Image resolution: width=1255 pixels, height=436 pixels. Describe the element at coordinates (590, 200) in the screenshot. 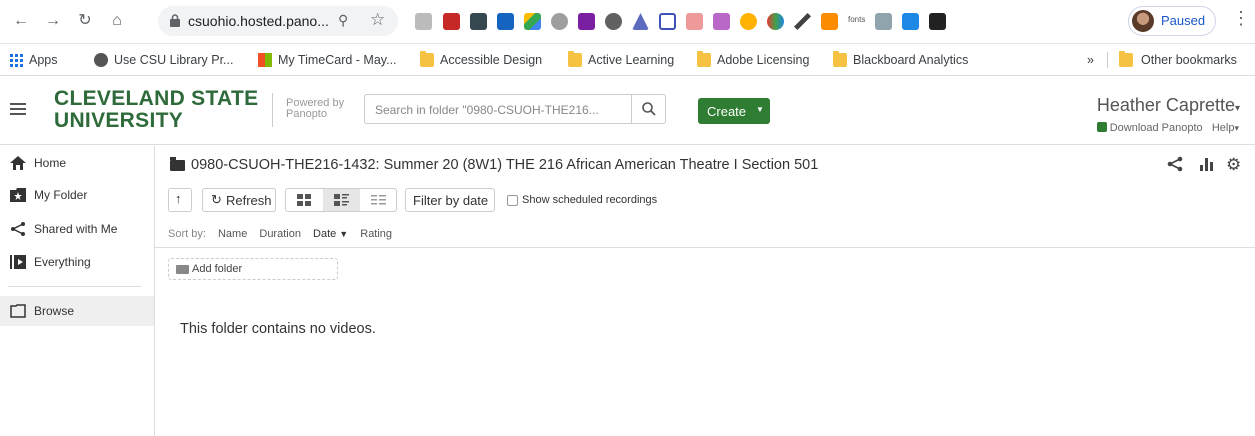

I see `show-scheduled-label: Show scheduled recordings` at that location.